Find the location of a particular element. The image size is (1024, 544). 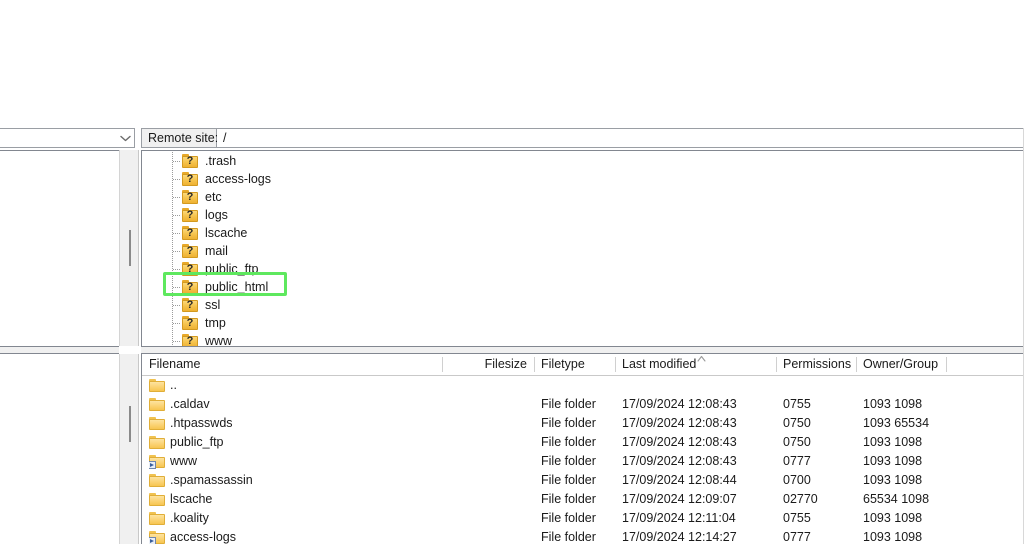

local-tree-vertical-splitter is located at coordinates (129, 248).